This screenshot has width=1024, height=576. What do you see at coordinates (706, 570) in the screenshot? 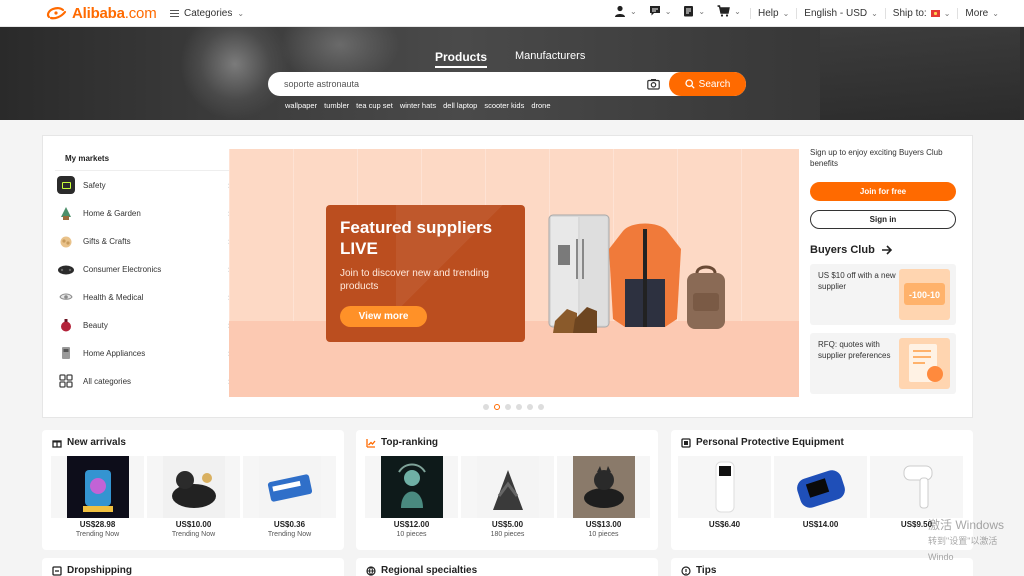
I see `card-title: Tips` at bounding box center [706, 570].